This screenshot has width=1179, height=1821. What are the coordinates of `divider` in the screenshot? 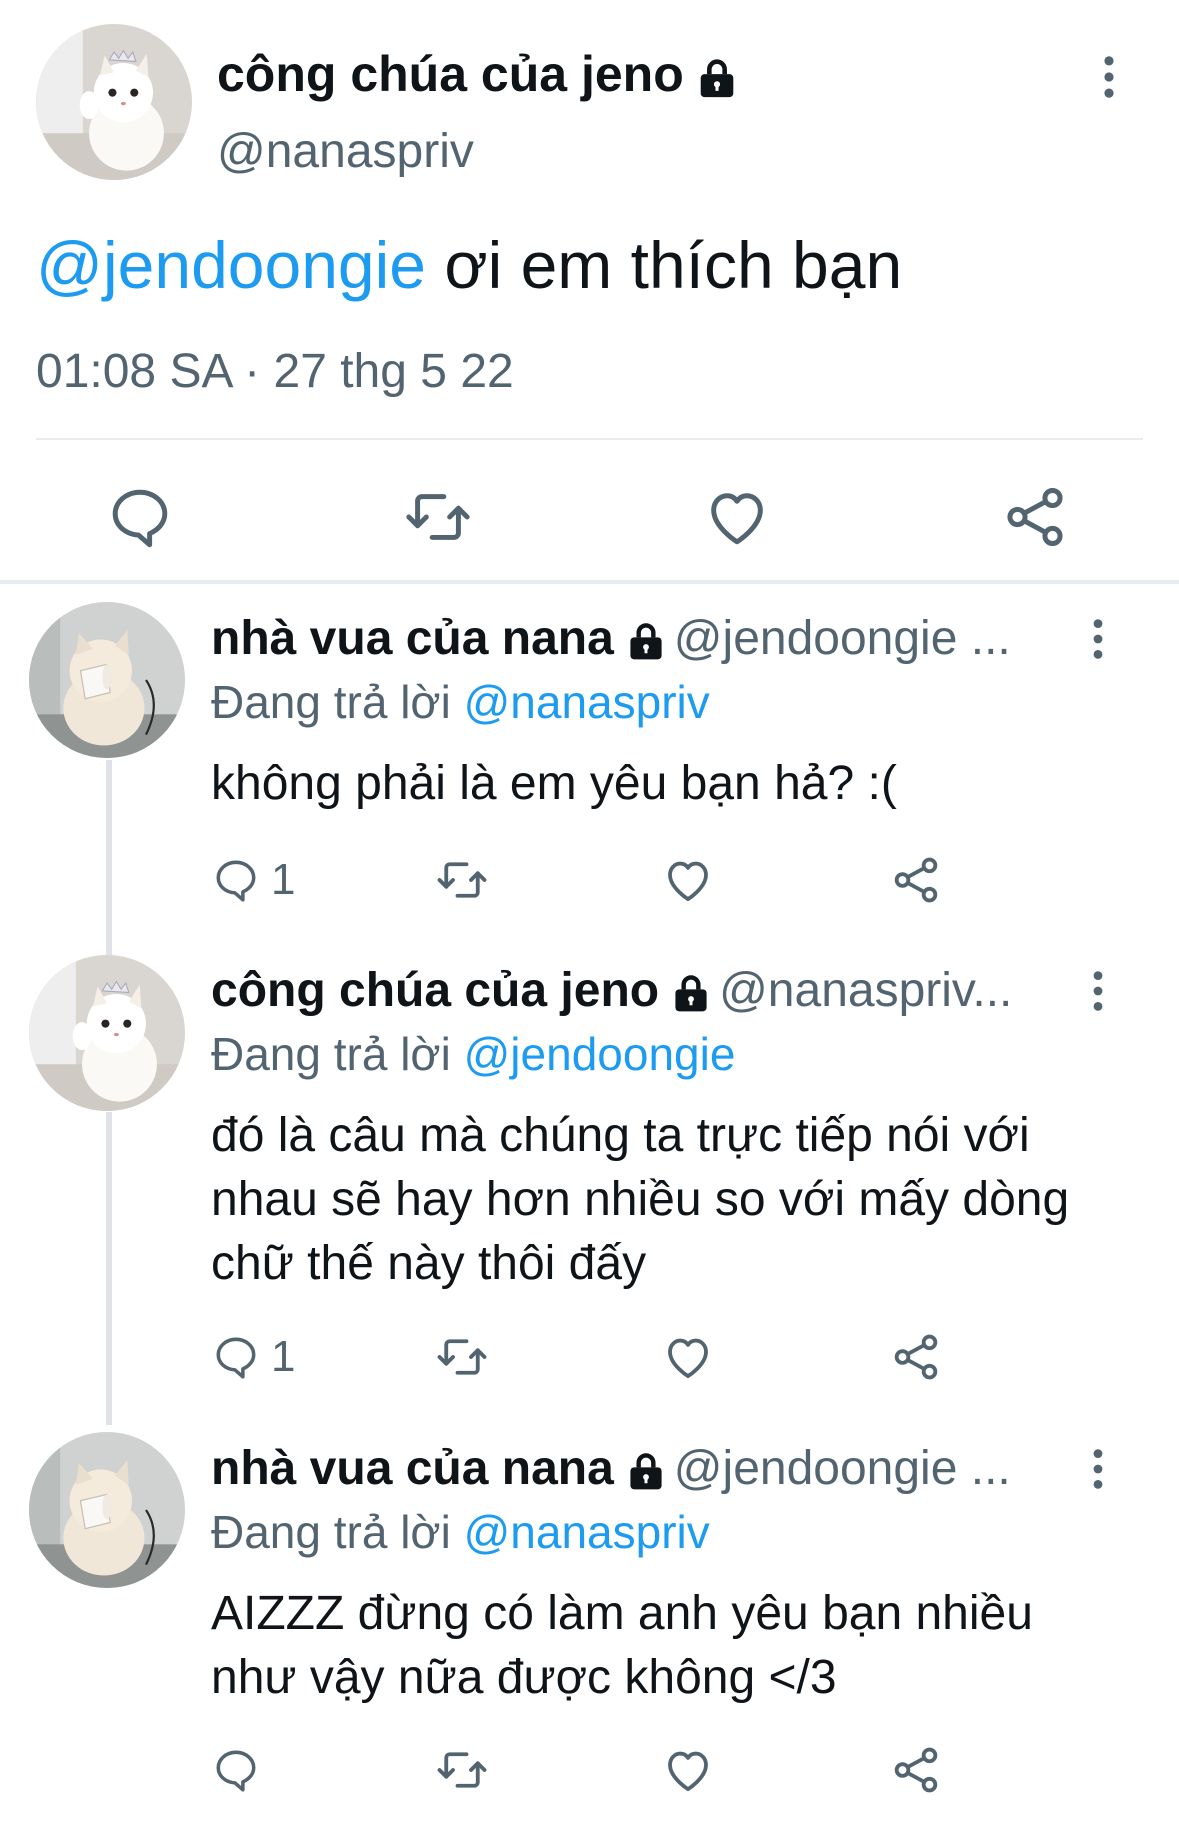 It's located at (589, 439).